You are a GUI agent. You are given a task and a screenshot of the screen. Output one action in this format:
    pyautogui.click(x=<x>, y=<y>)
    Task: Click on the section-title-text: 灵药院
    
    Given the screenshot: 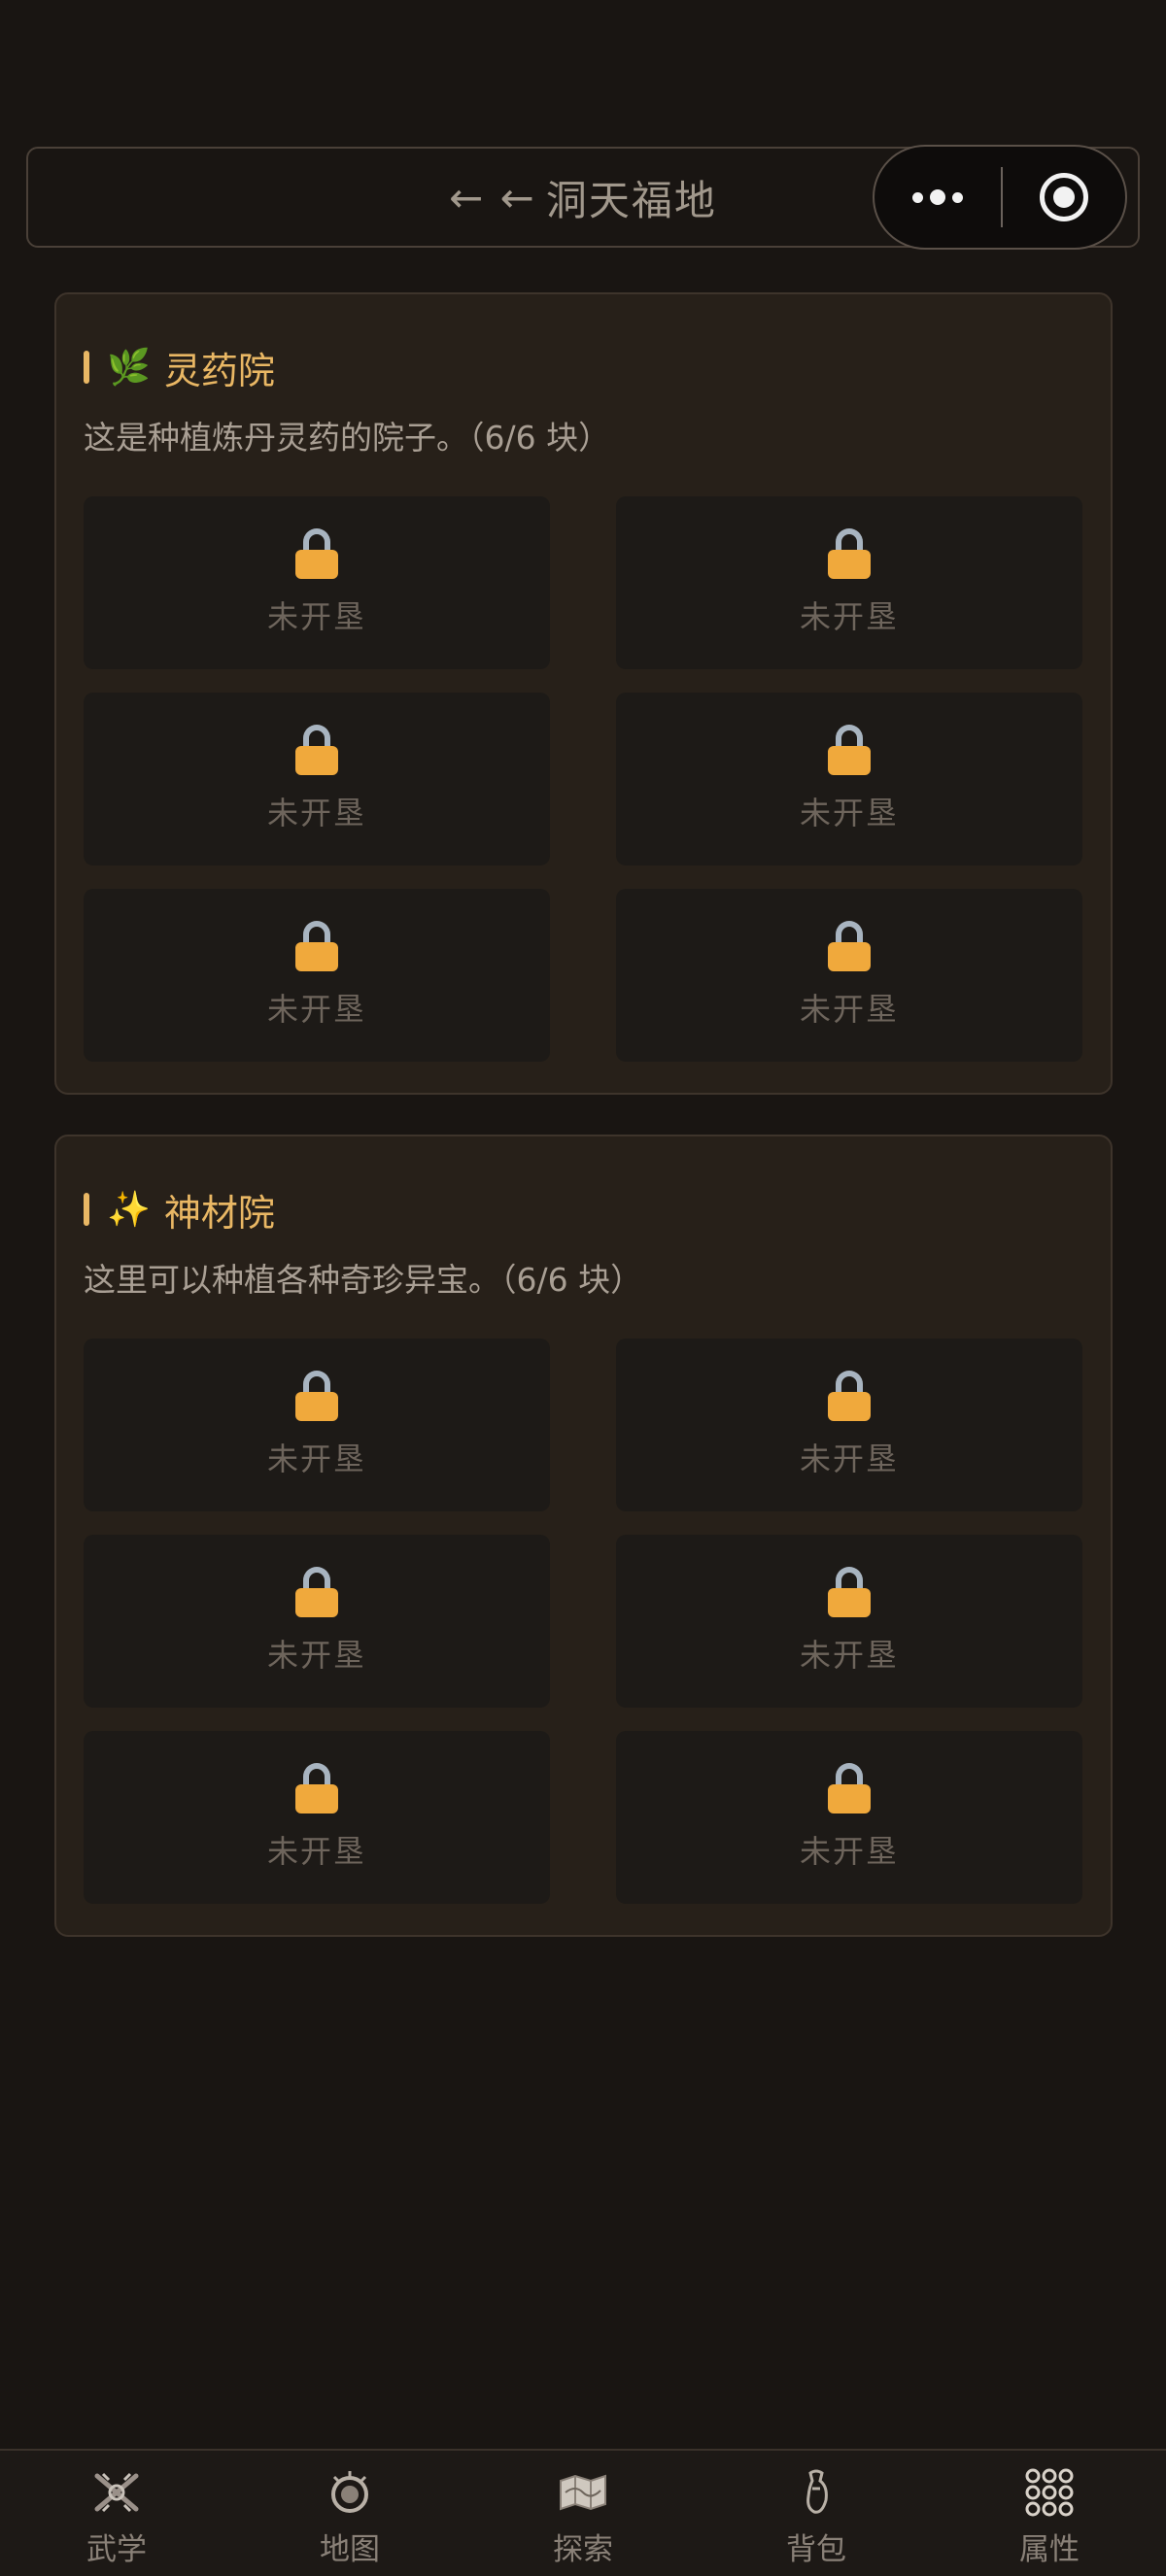 What is the action you would take?
    pyautogui.click(x=219, y=370)
    